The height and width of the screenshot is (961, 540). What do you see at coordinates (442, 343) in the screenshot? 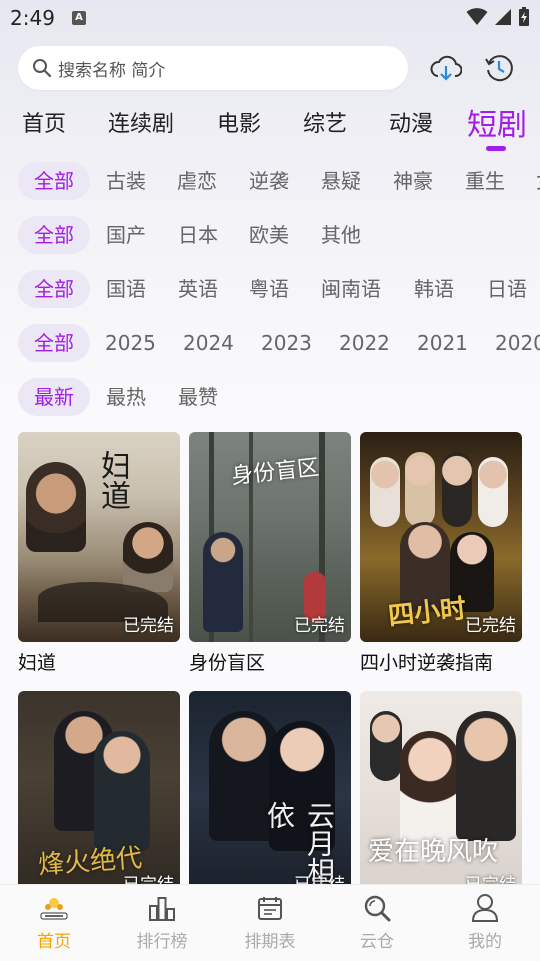
I see `filter-year-item: 2021` at bounding box center [442, 343].